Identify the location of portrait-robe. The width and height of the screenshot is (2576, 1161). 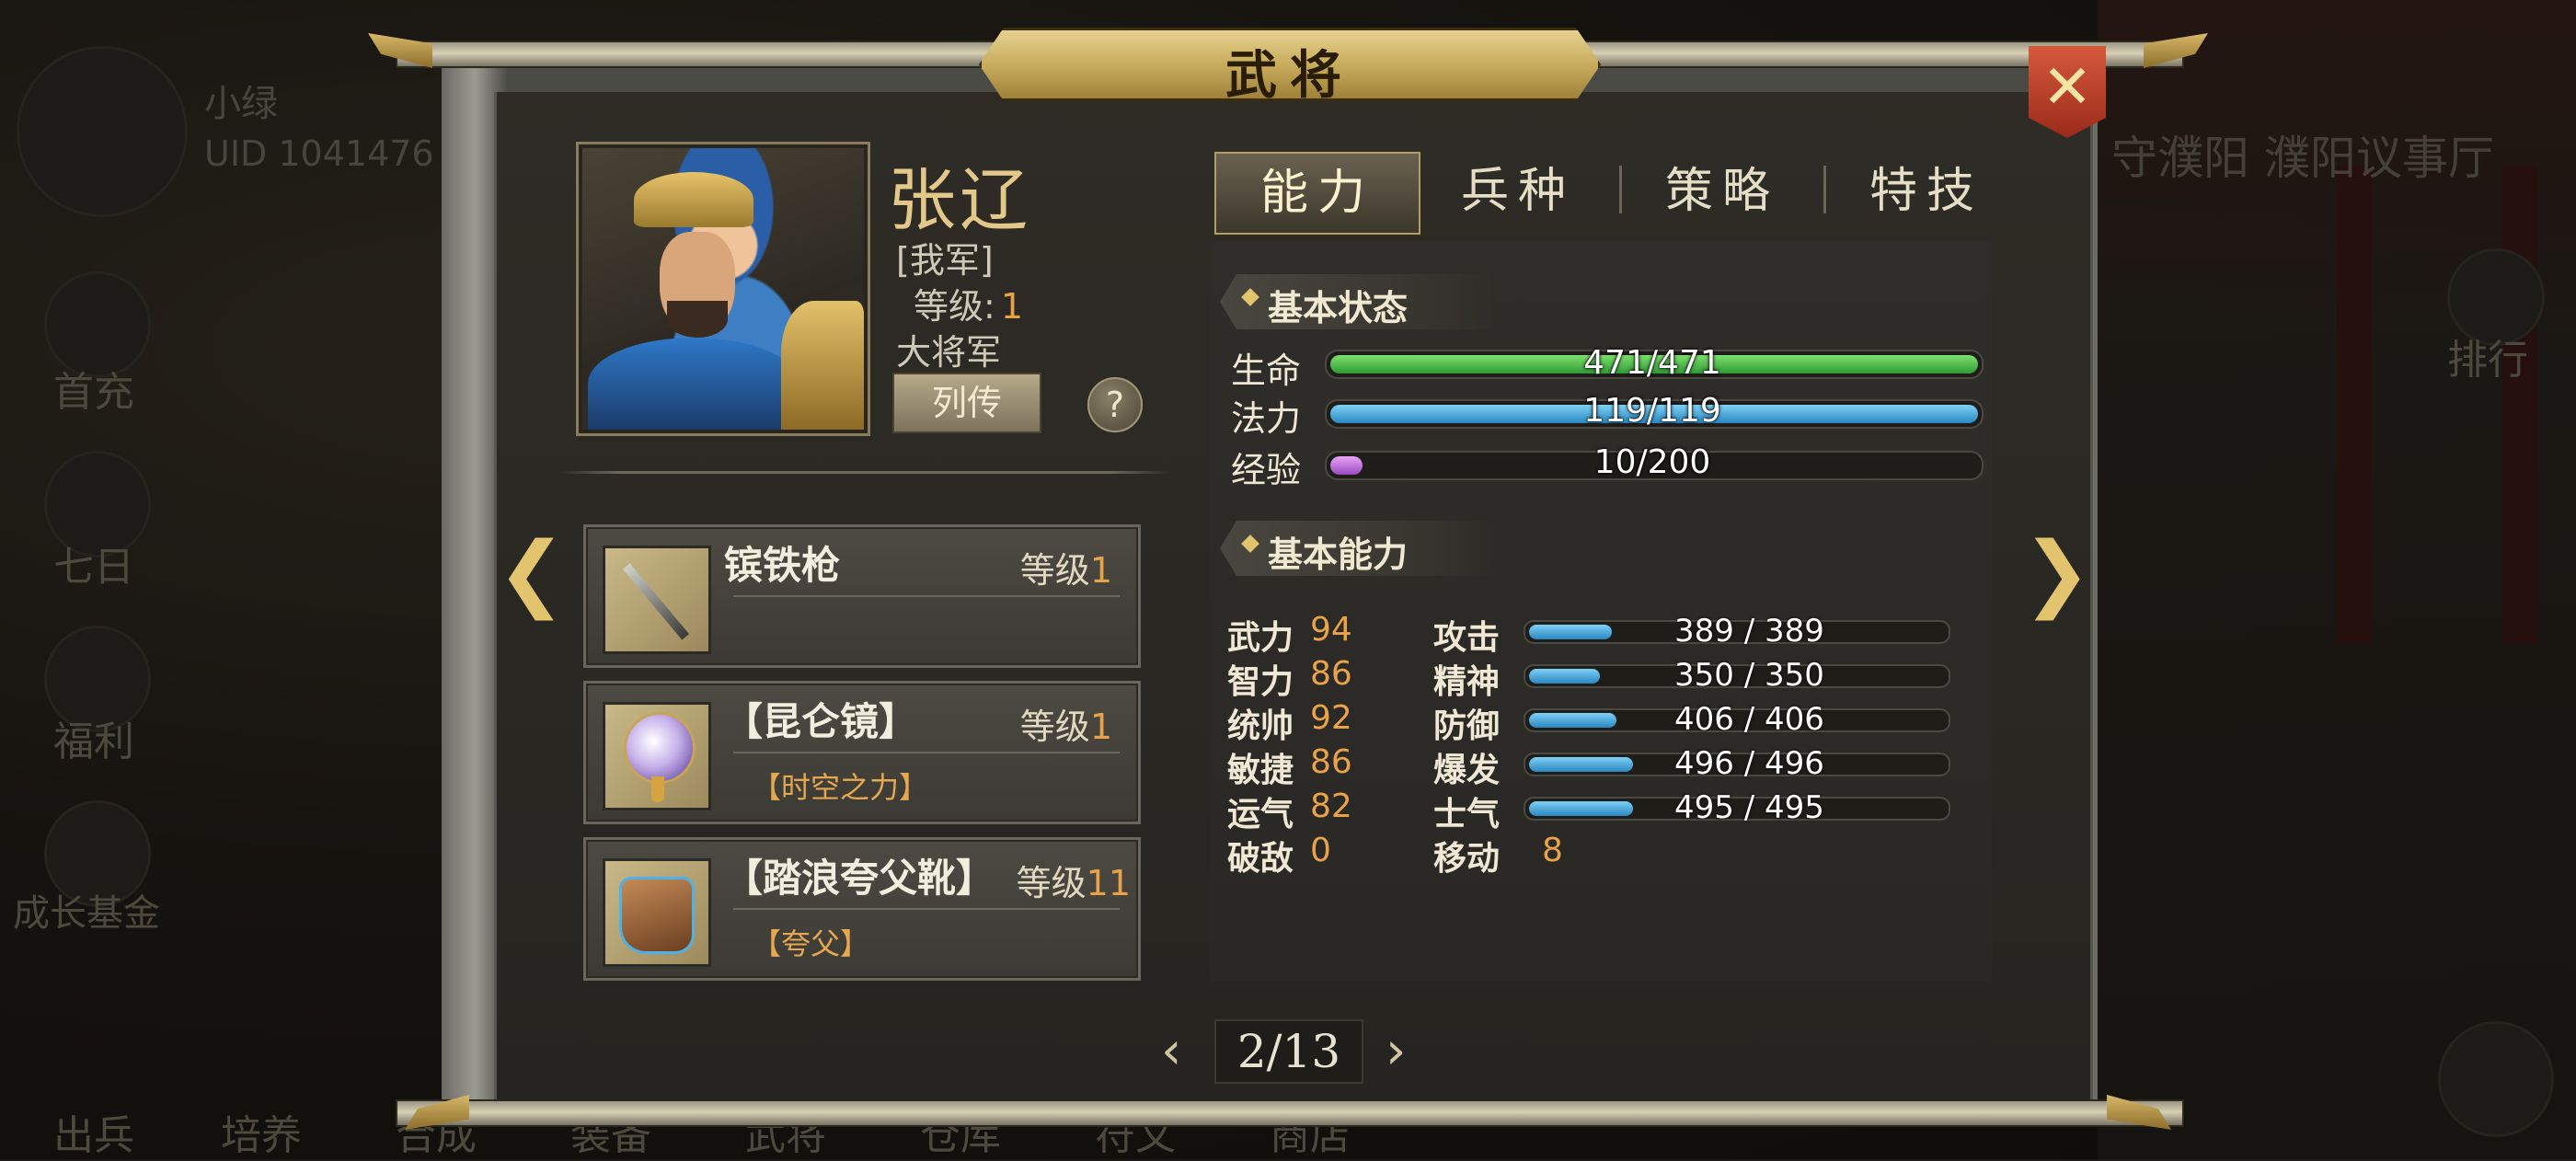
(693, 384).